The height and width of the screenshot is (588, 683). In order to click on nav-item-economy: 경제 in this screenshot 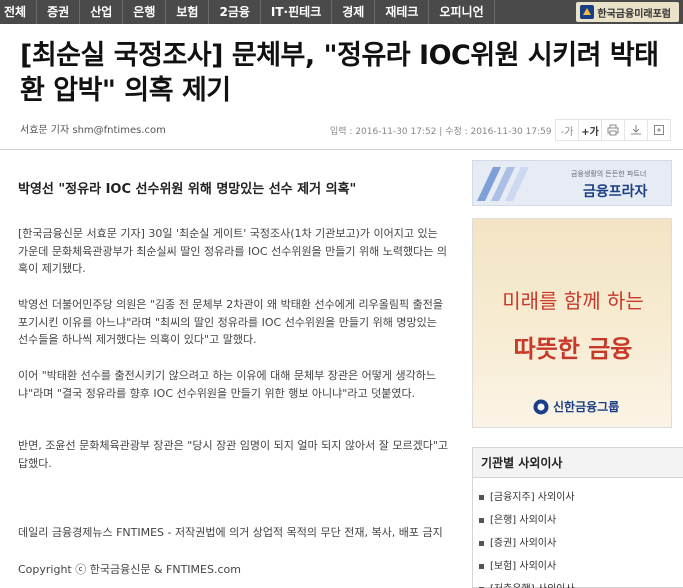, I will do `click(354, 12)`.